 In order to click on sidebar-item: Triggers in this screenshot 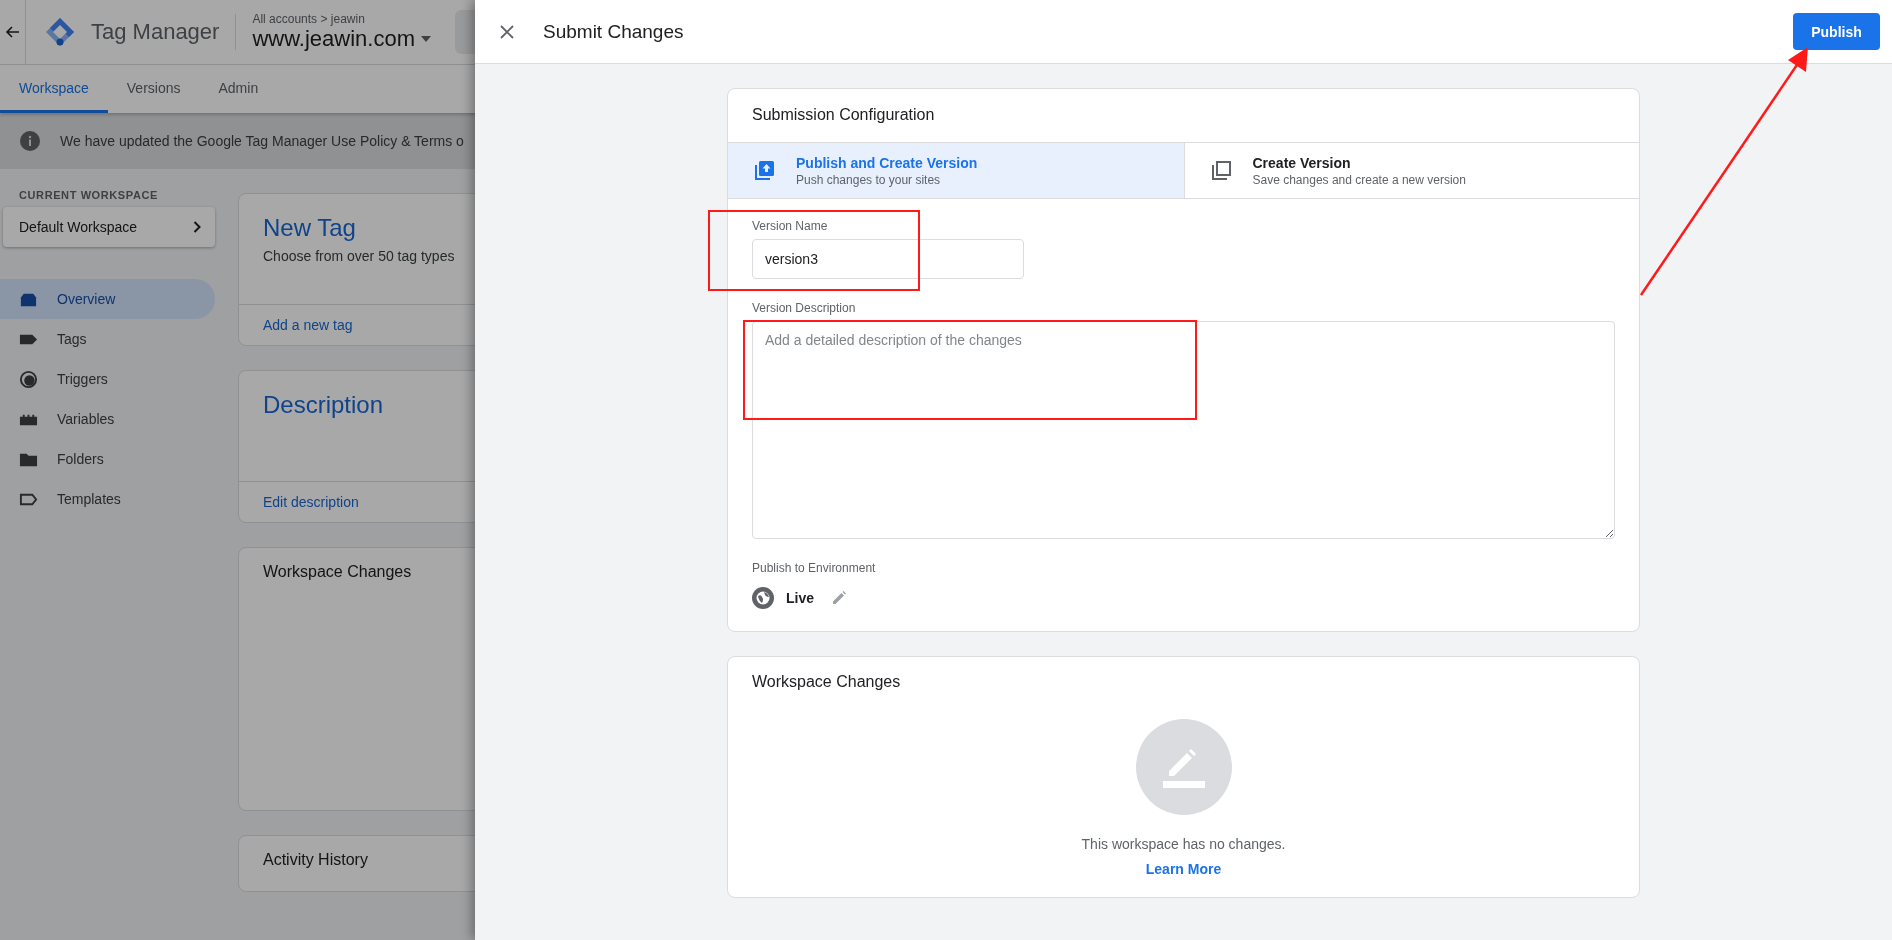, I will do `click(107, 379)`.